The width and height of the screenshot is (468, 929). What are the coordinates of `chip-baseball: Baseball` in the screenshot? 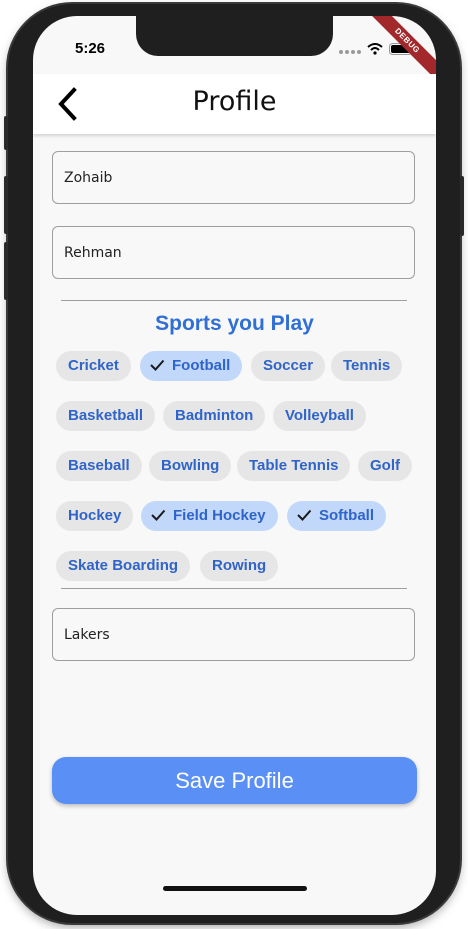 It's located at (99, 466).